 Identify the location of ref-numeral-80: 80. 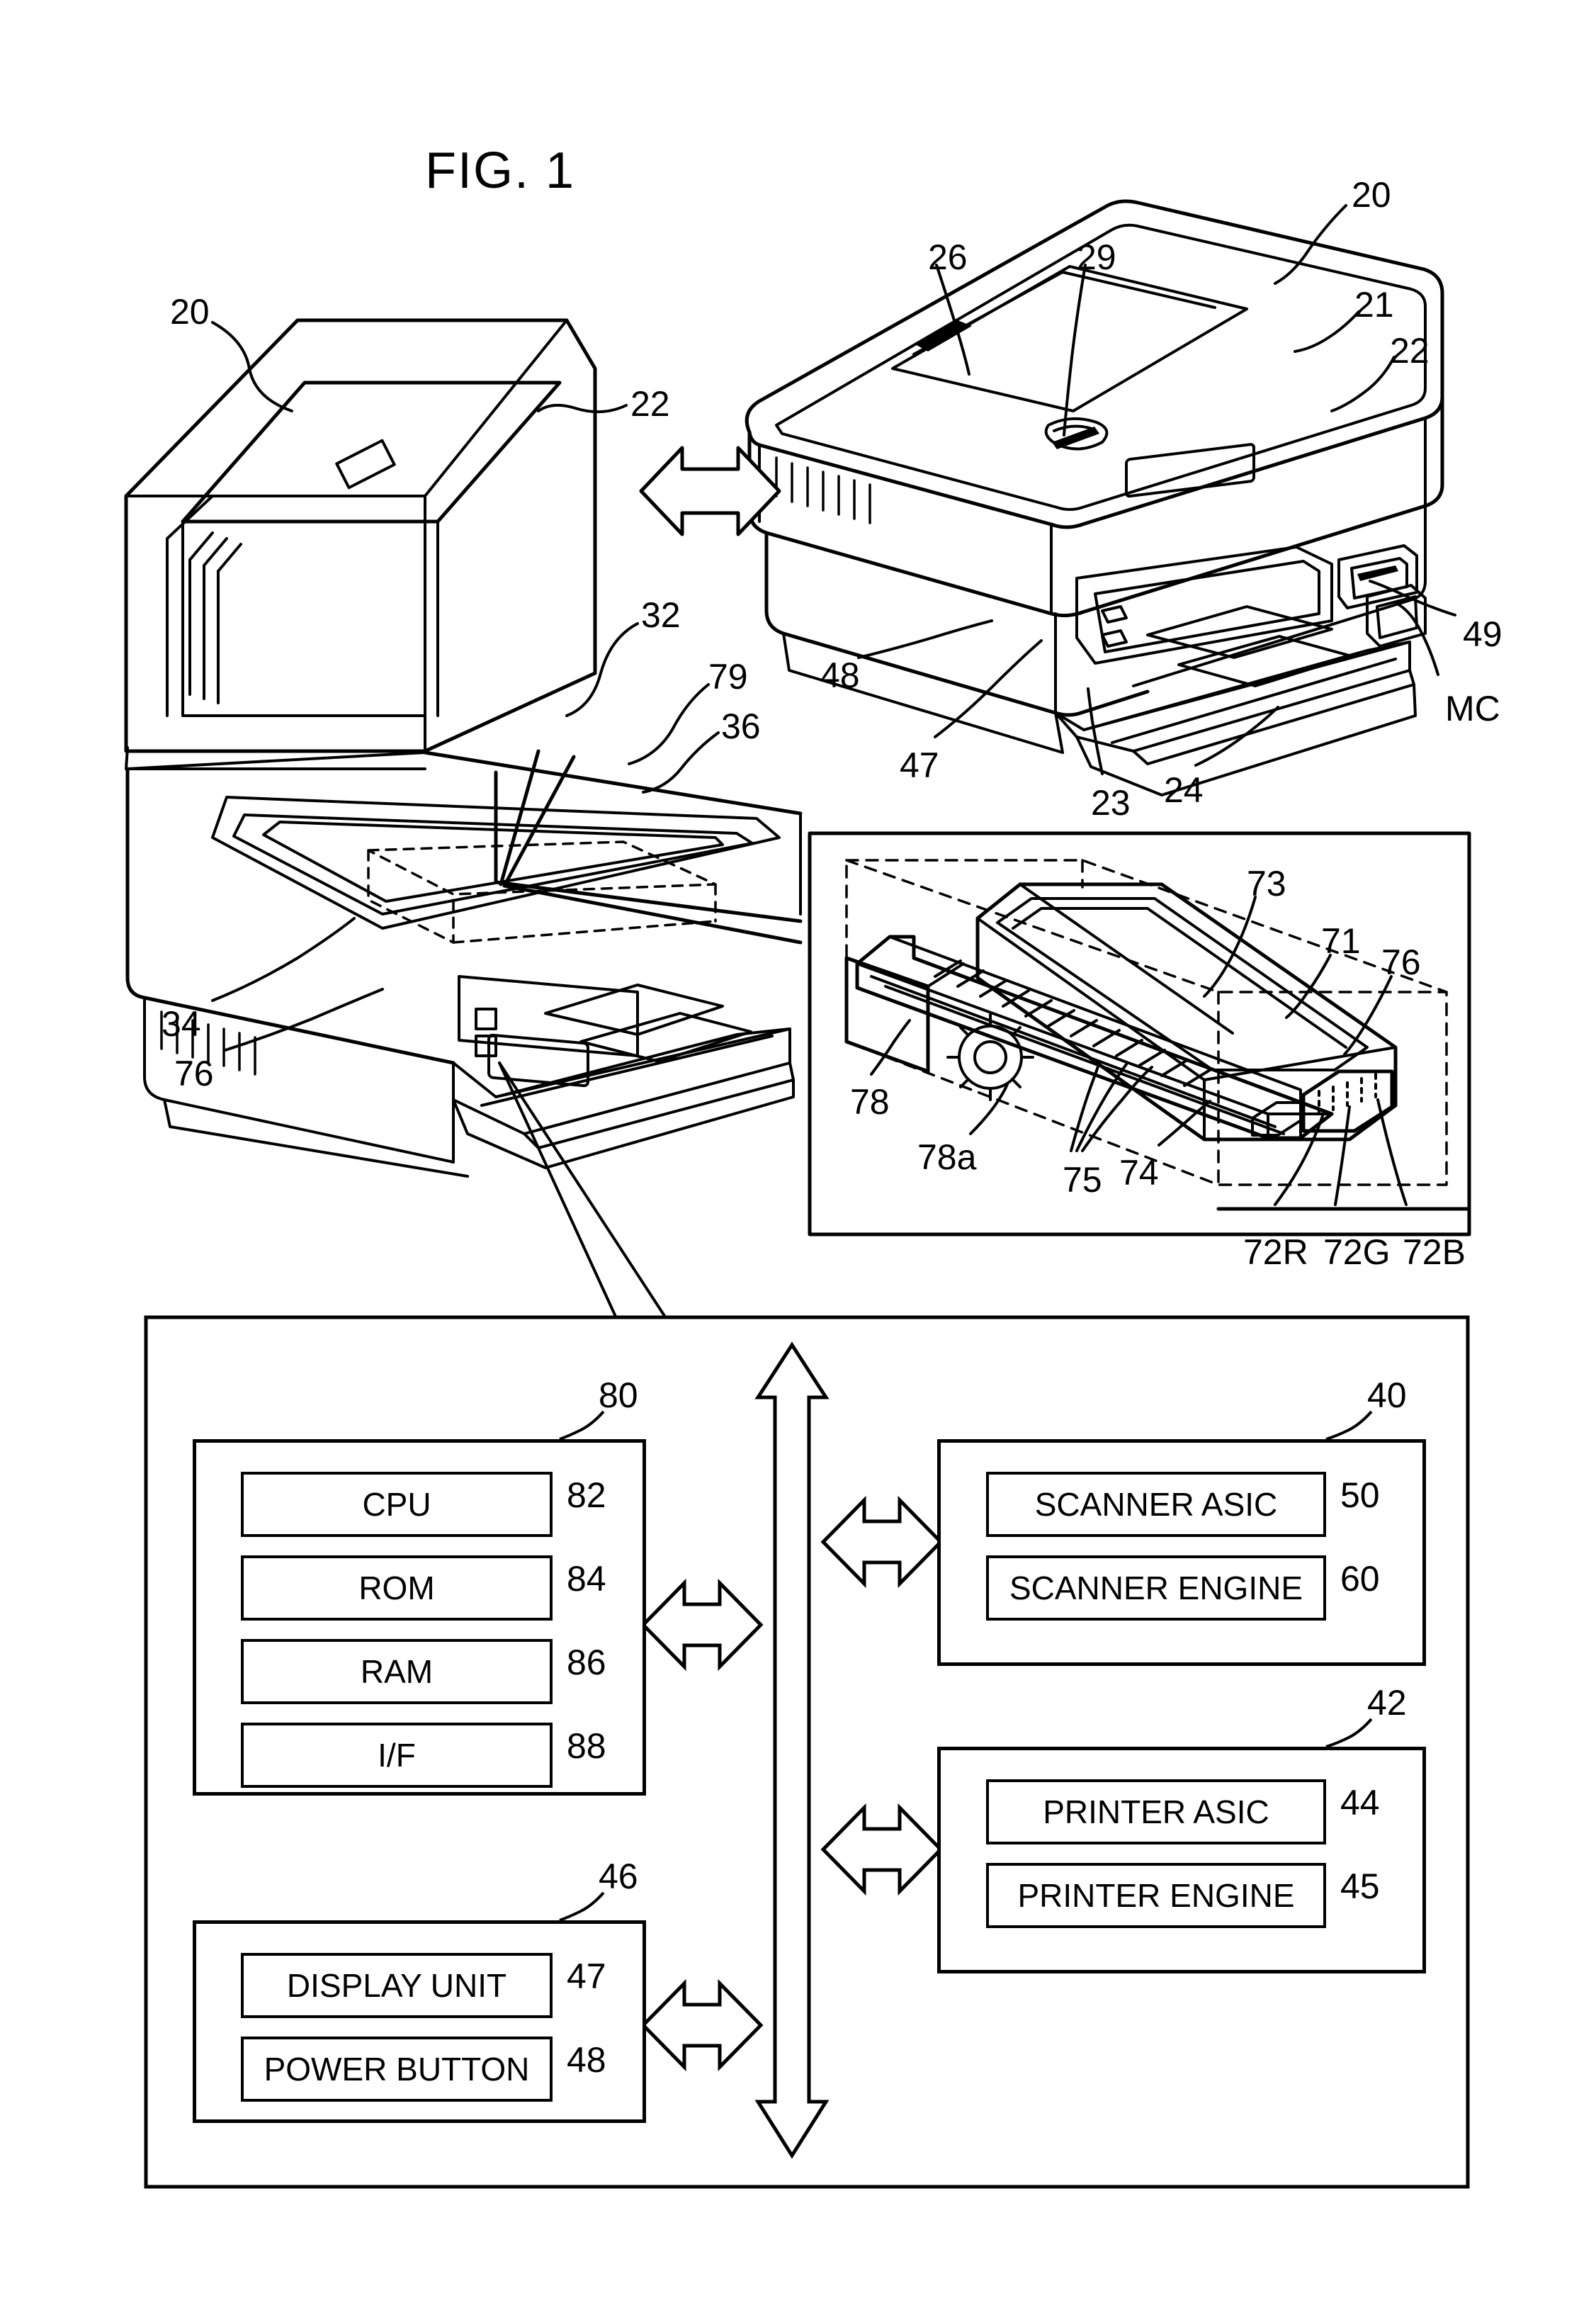
(618, 1395).